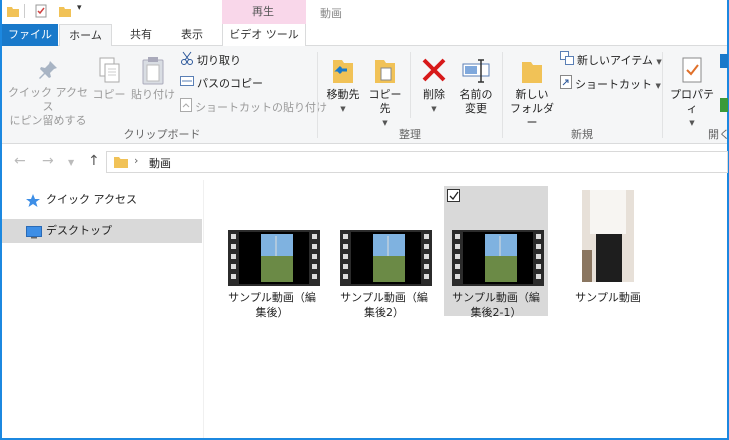  Describe the element at coordinates (364, 12) in the screenshot. I see `title-bar: ▾ 再生 動画` at that location.